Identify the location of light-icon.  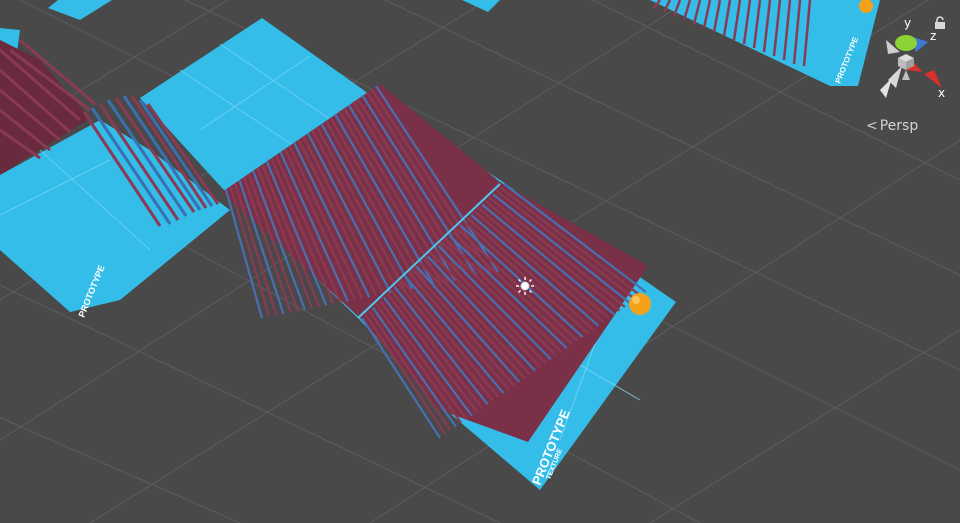
(525, 286).